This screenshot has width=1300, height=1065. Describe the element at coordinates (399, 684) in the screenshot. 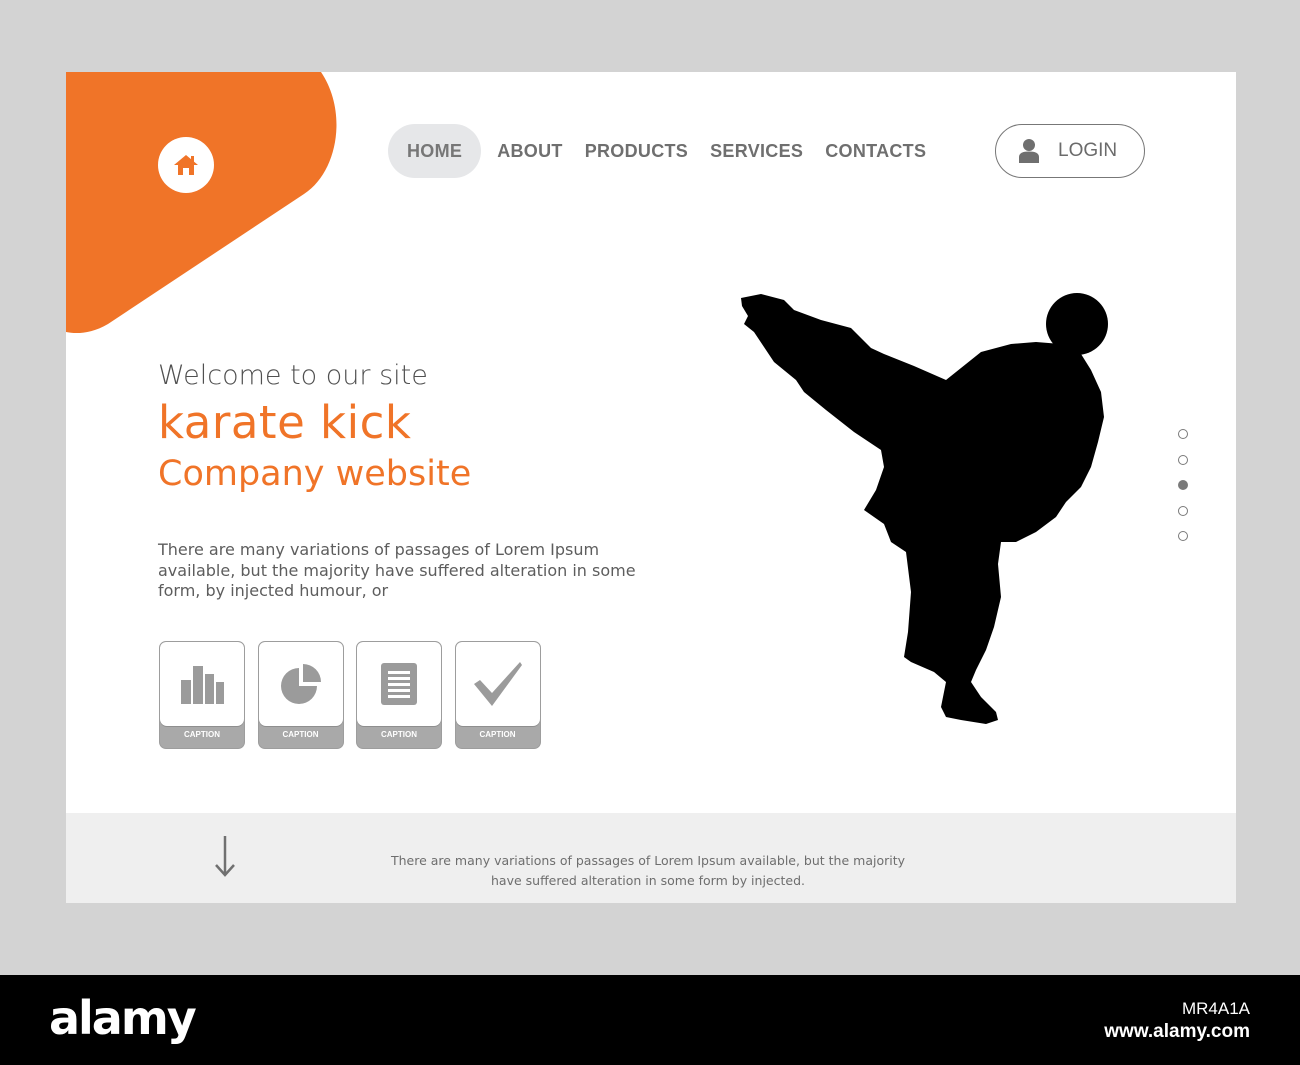

I see `document-icon` at that location.